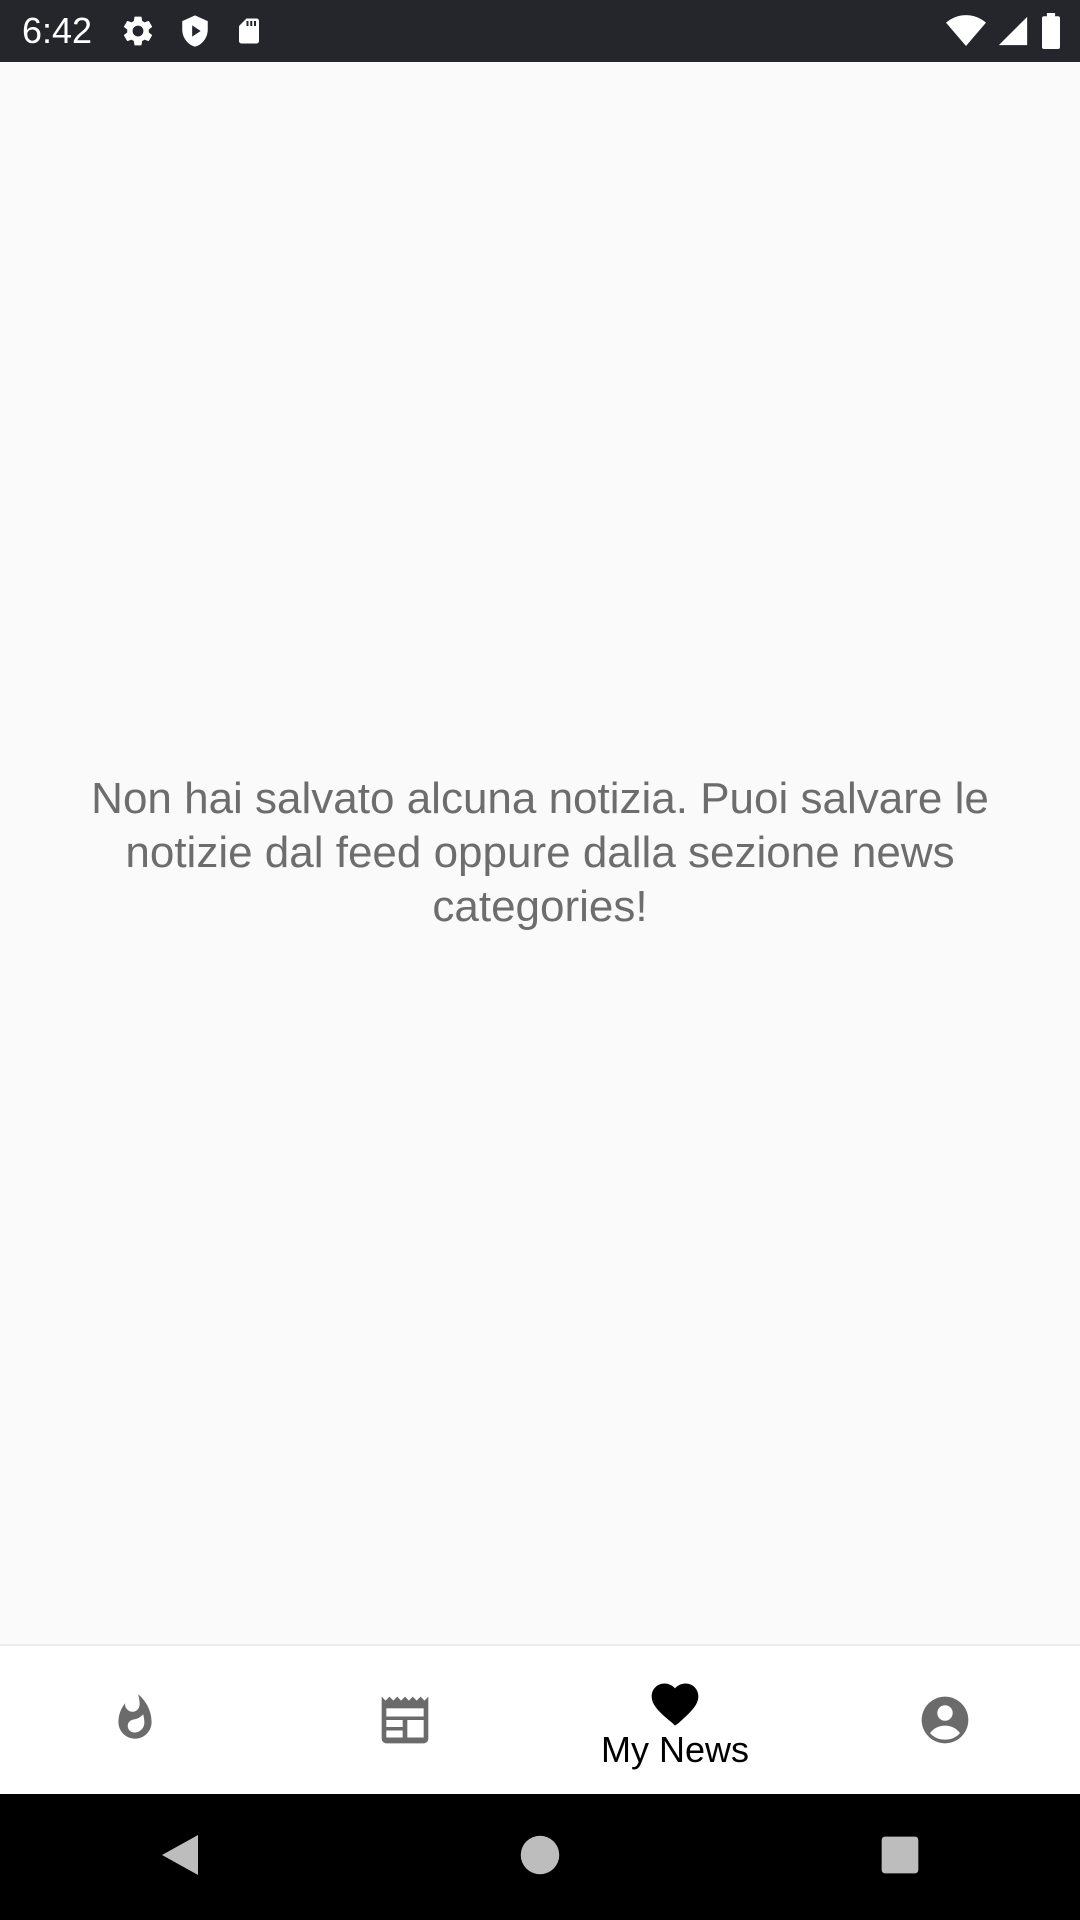 This screenshot has height=1920, width=1080. Describe the element at coordinates (1013, 31) in the screenshot. I see `signal-icon` at that location.